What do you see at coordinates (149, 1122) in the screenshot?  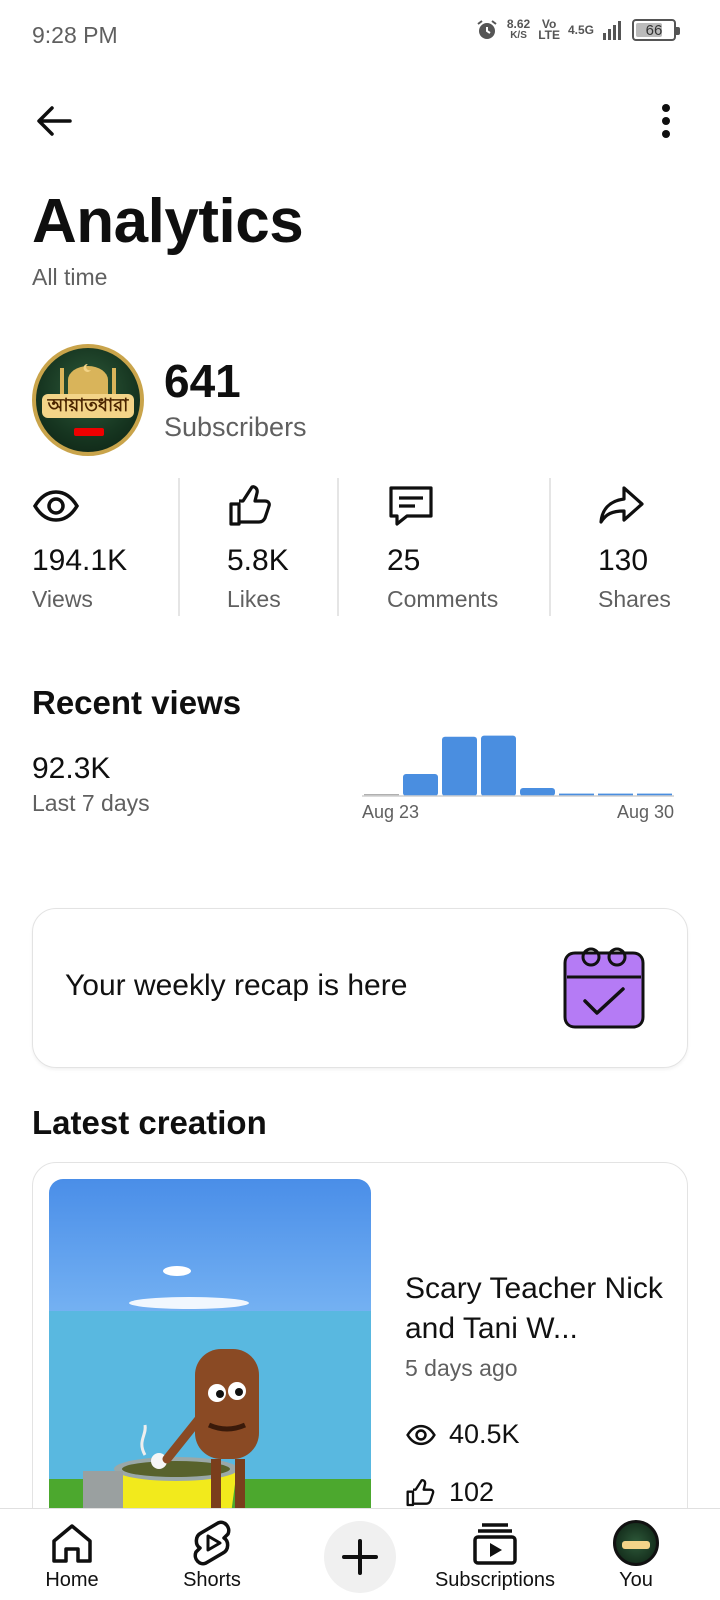 I see `latest-creation-title: Latest creation` at bounding box center [149, 1122].